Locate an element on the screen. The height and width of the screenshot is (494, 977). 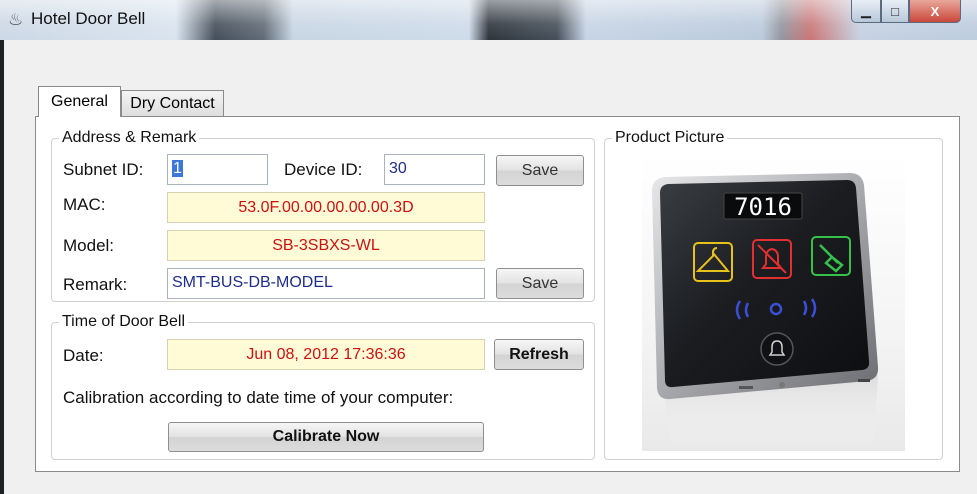
save-remark-button: Save is located at coordinates (540, 283).